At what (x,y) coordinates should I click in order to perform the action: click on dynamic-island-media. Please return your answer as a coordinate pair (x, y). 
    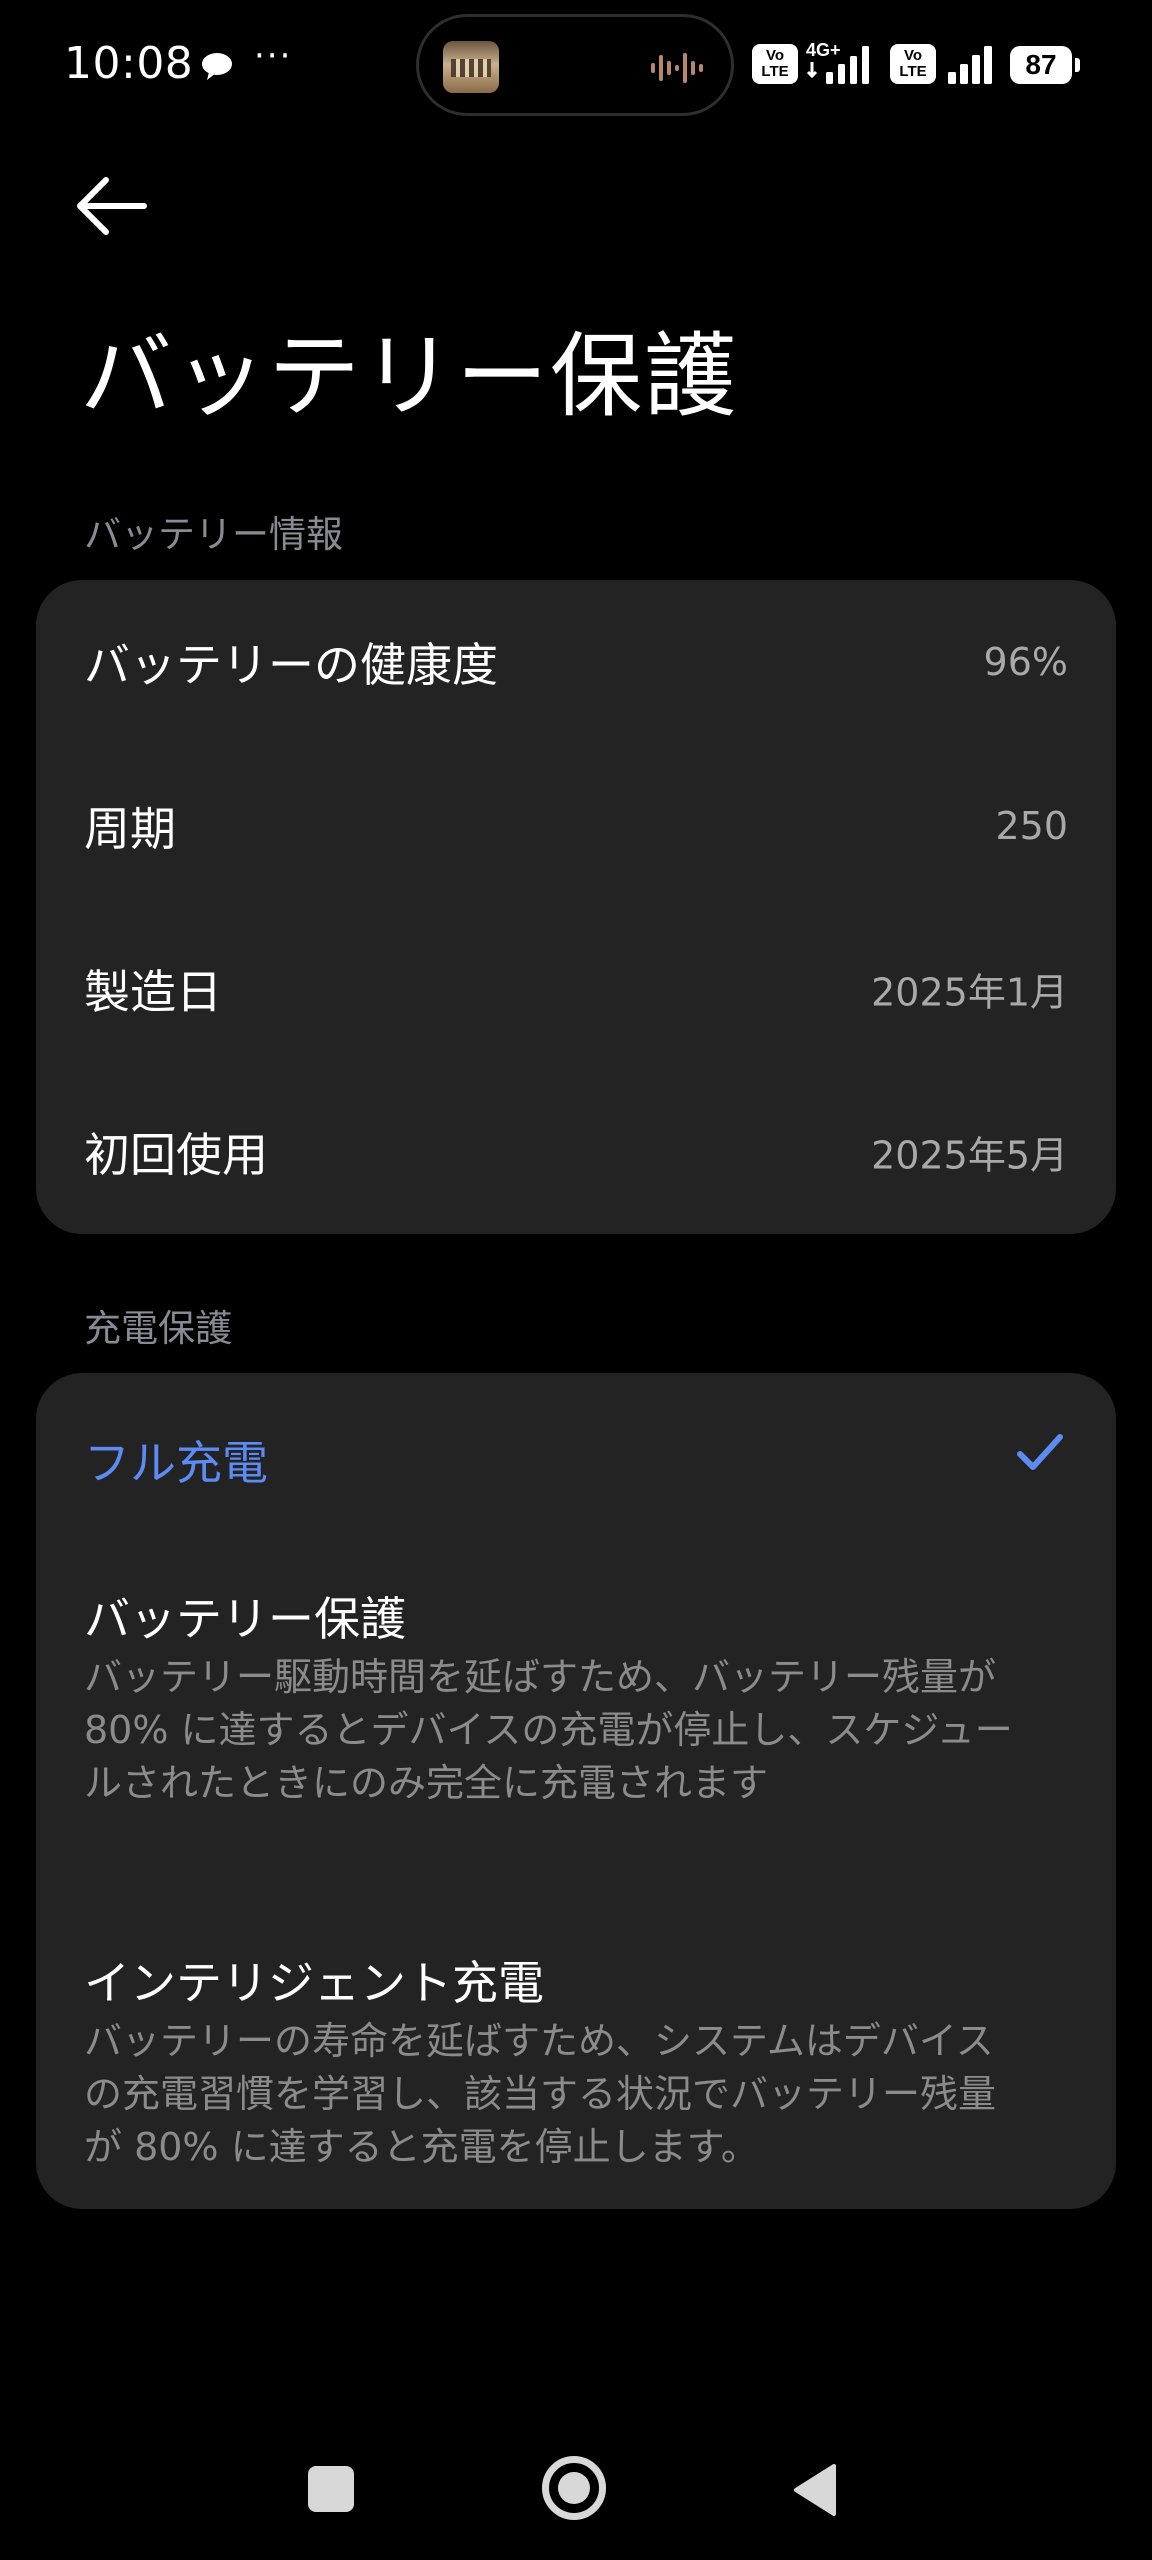
    Looking at the image, I should click on (575, 65).